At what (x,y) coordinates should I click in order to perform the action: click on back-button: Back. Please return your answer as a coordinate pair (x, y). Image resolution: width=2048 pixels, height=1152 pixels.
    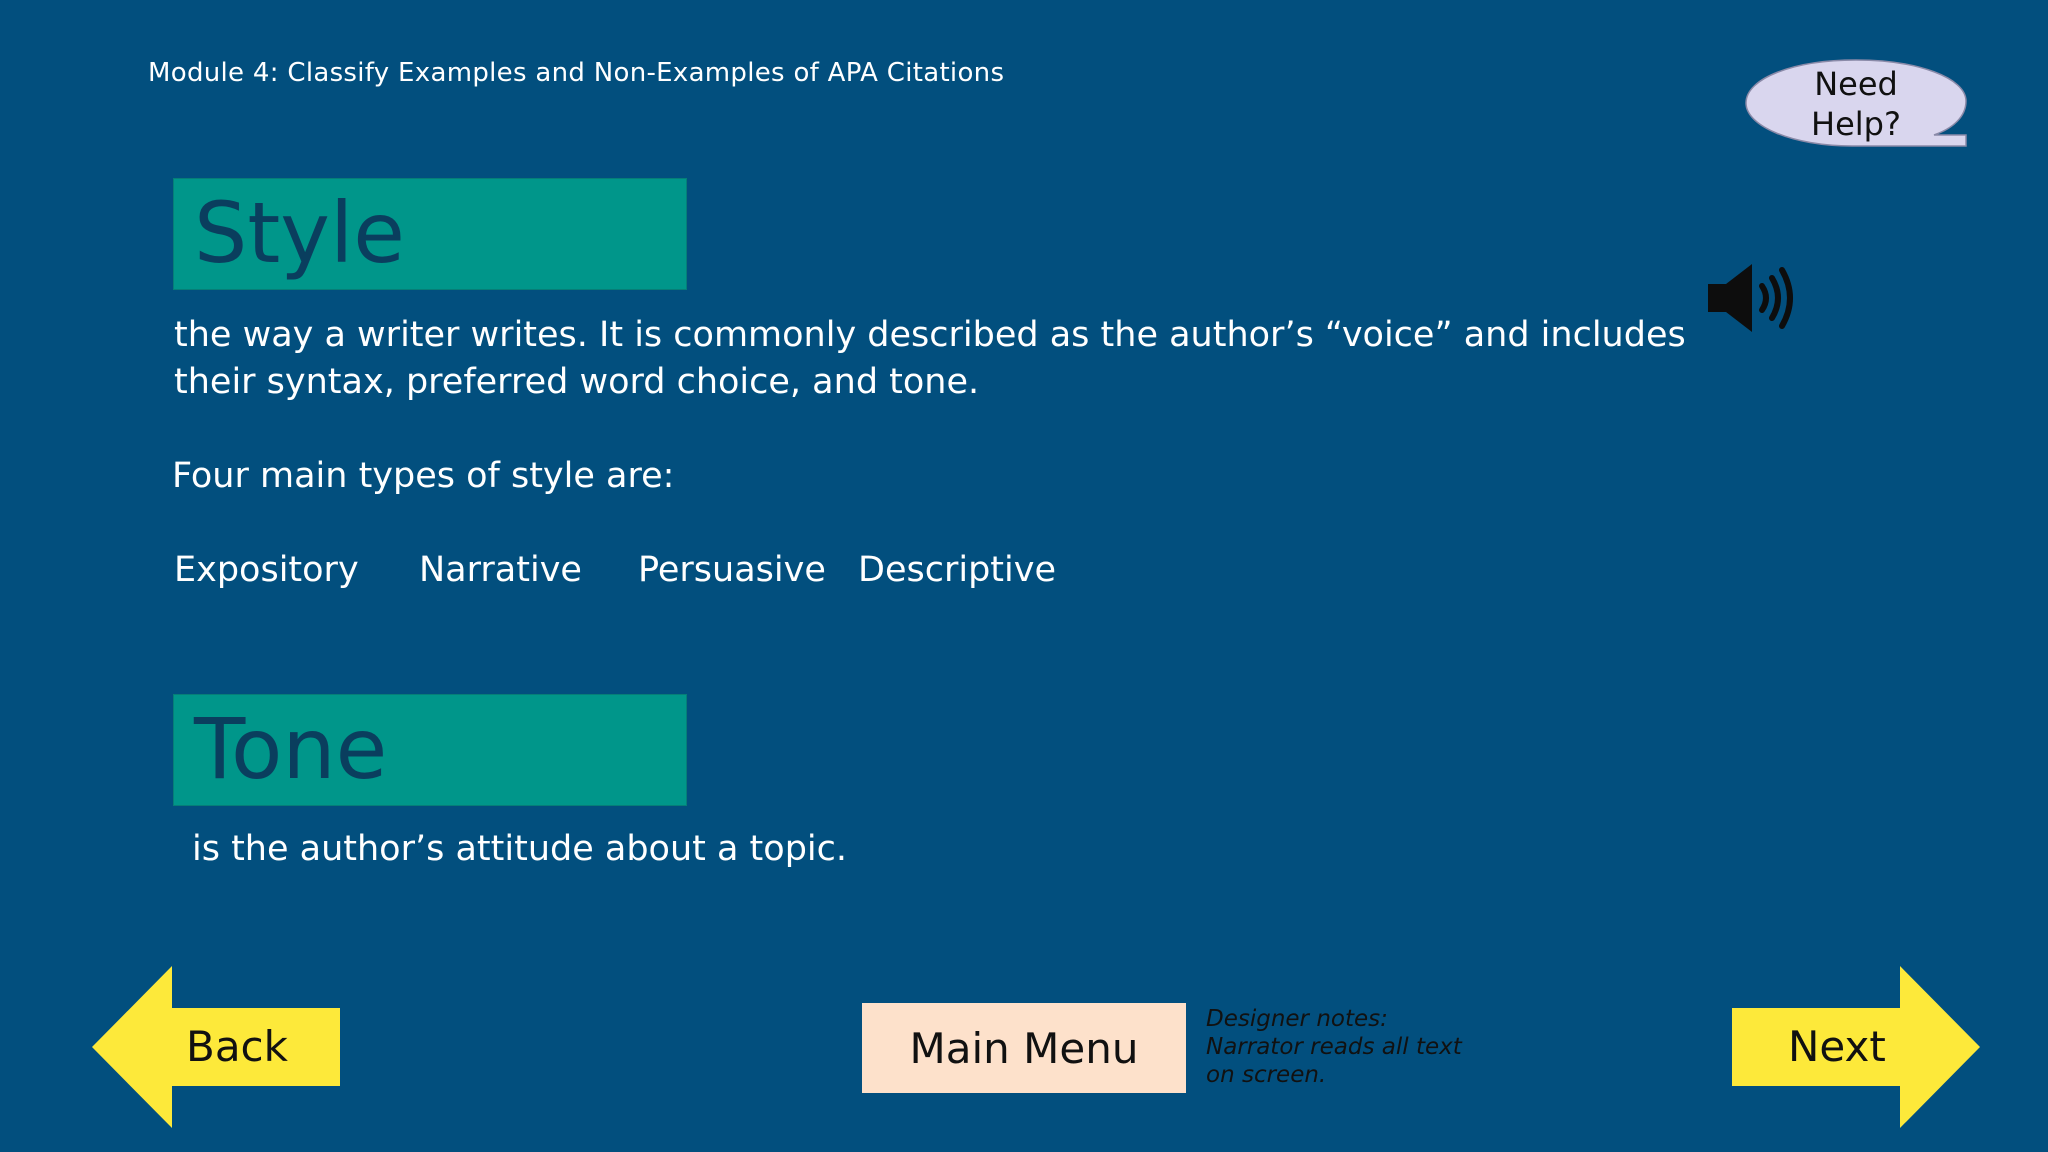
    Looking at the image, I should click on (217, 1047).